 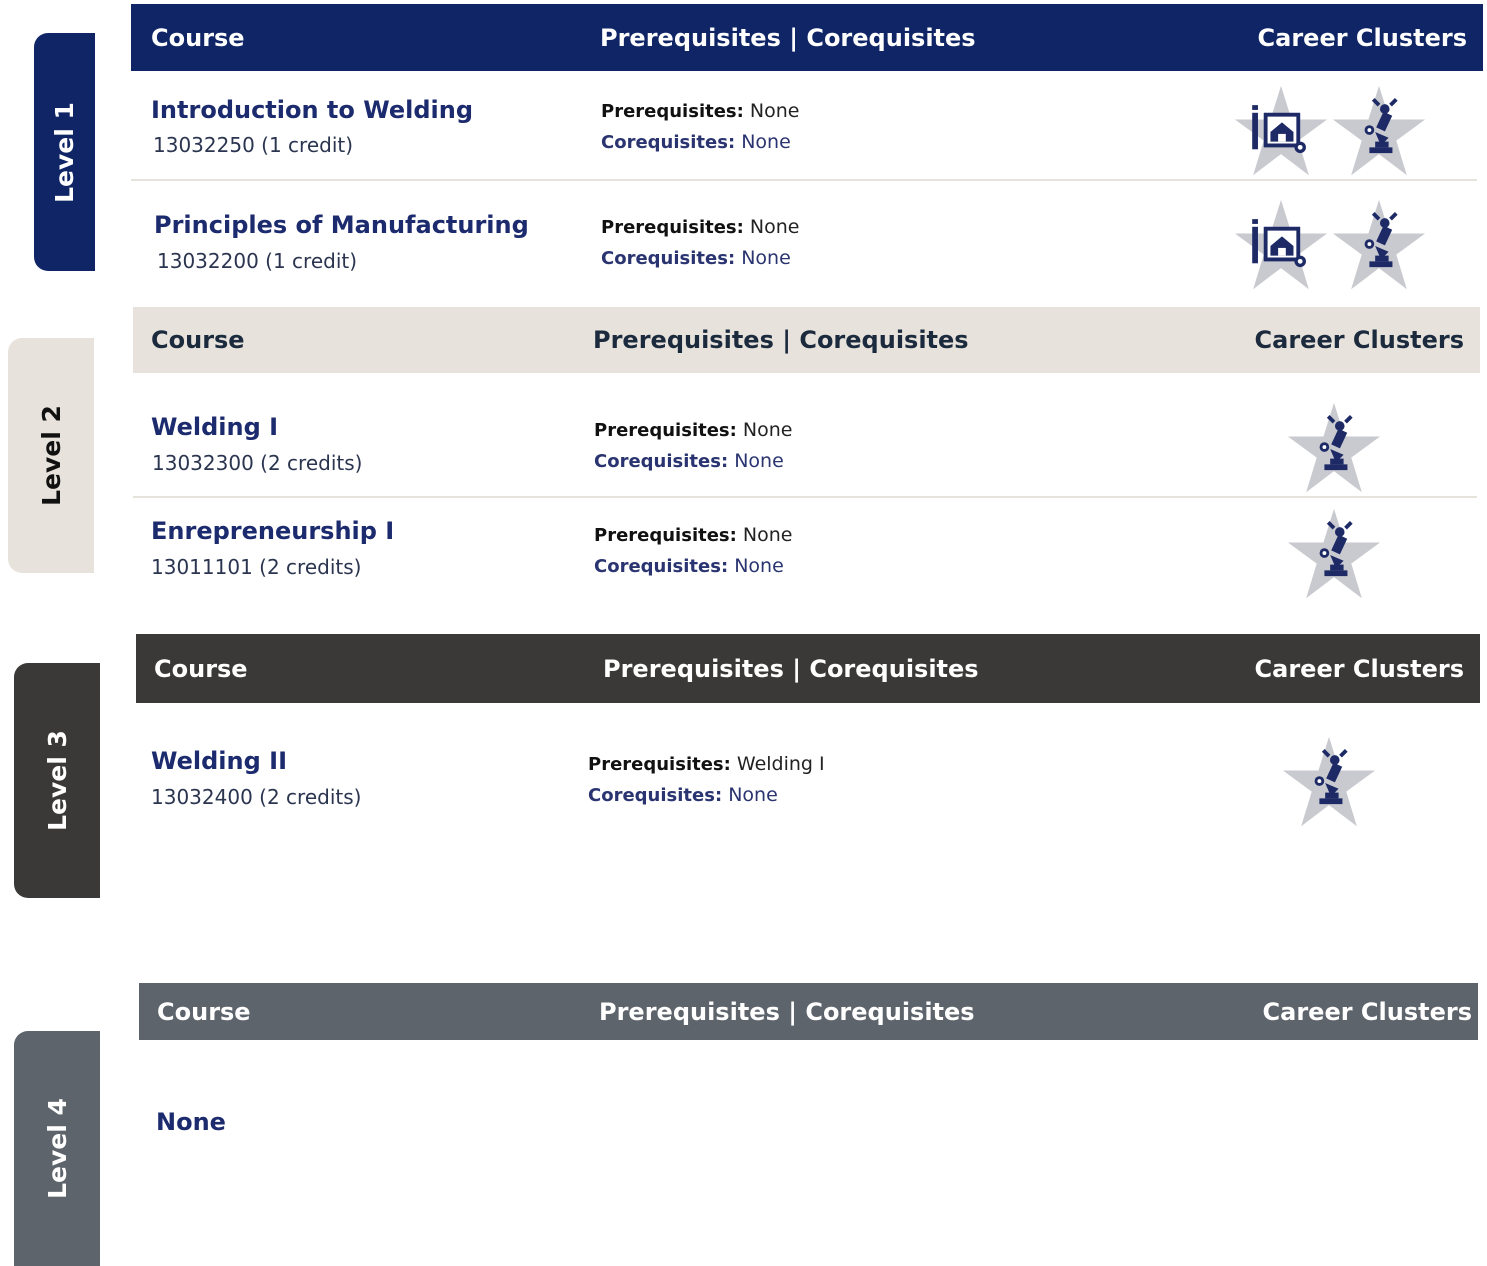 I want to click on level-1-label: Level 1, so click(x=64, y=152).